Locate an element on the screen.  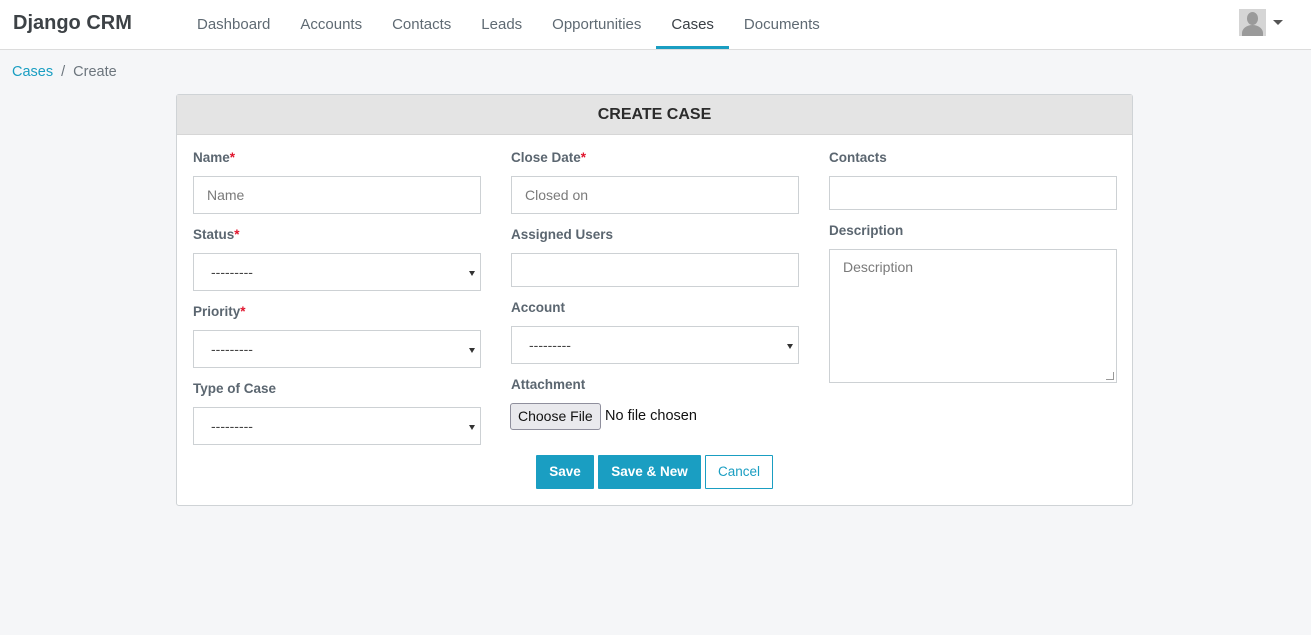
user-avatar-icon is located at coordinates (1252, 22).